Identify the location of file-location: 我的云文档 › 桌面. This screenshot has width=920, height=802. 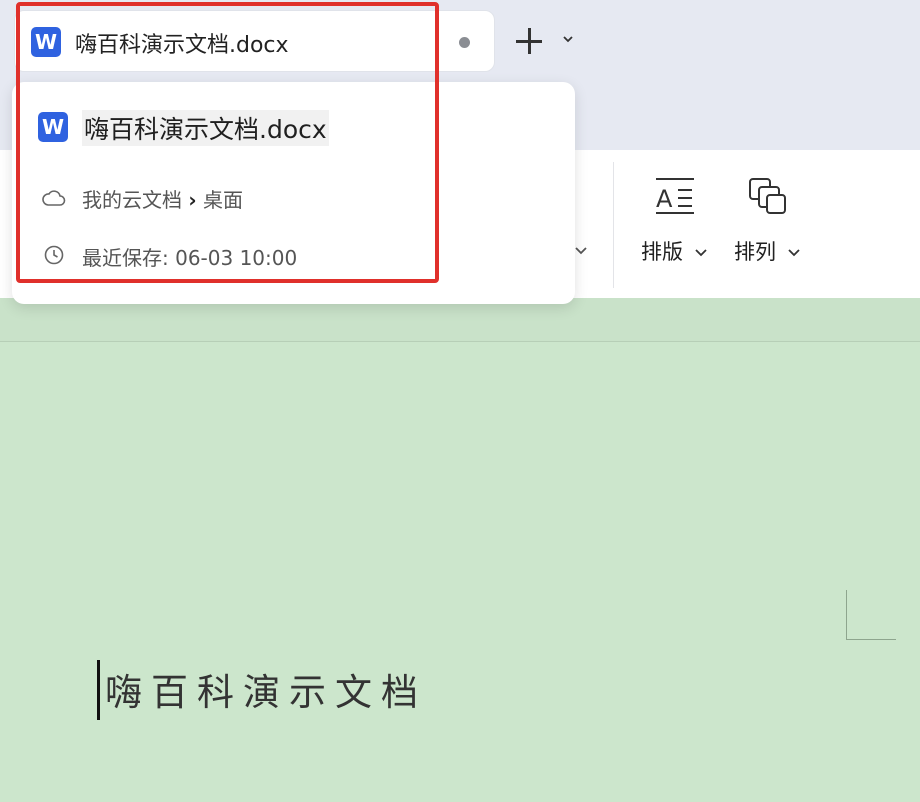
(162, 198).